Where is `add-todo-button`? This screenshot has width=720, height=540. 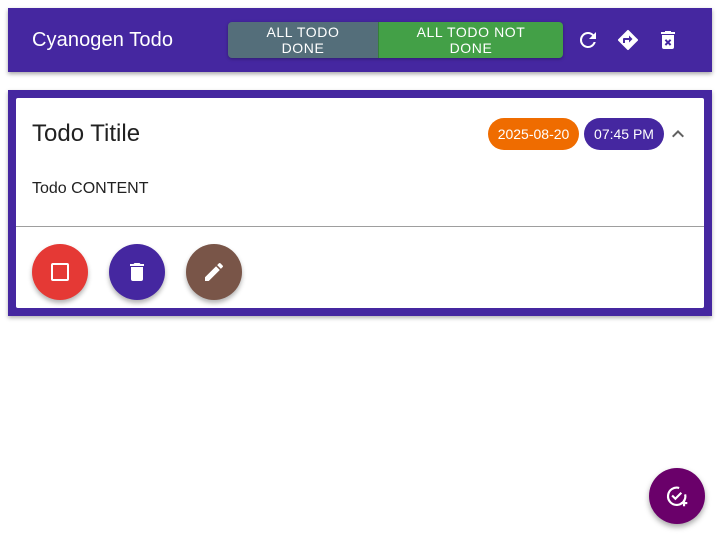
add-todo-button is located at coordinates (677, 496).